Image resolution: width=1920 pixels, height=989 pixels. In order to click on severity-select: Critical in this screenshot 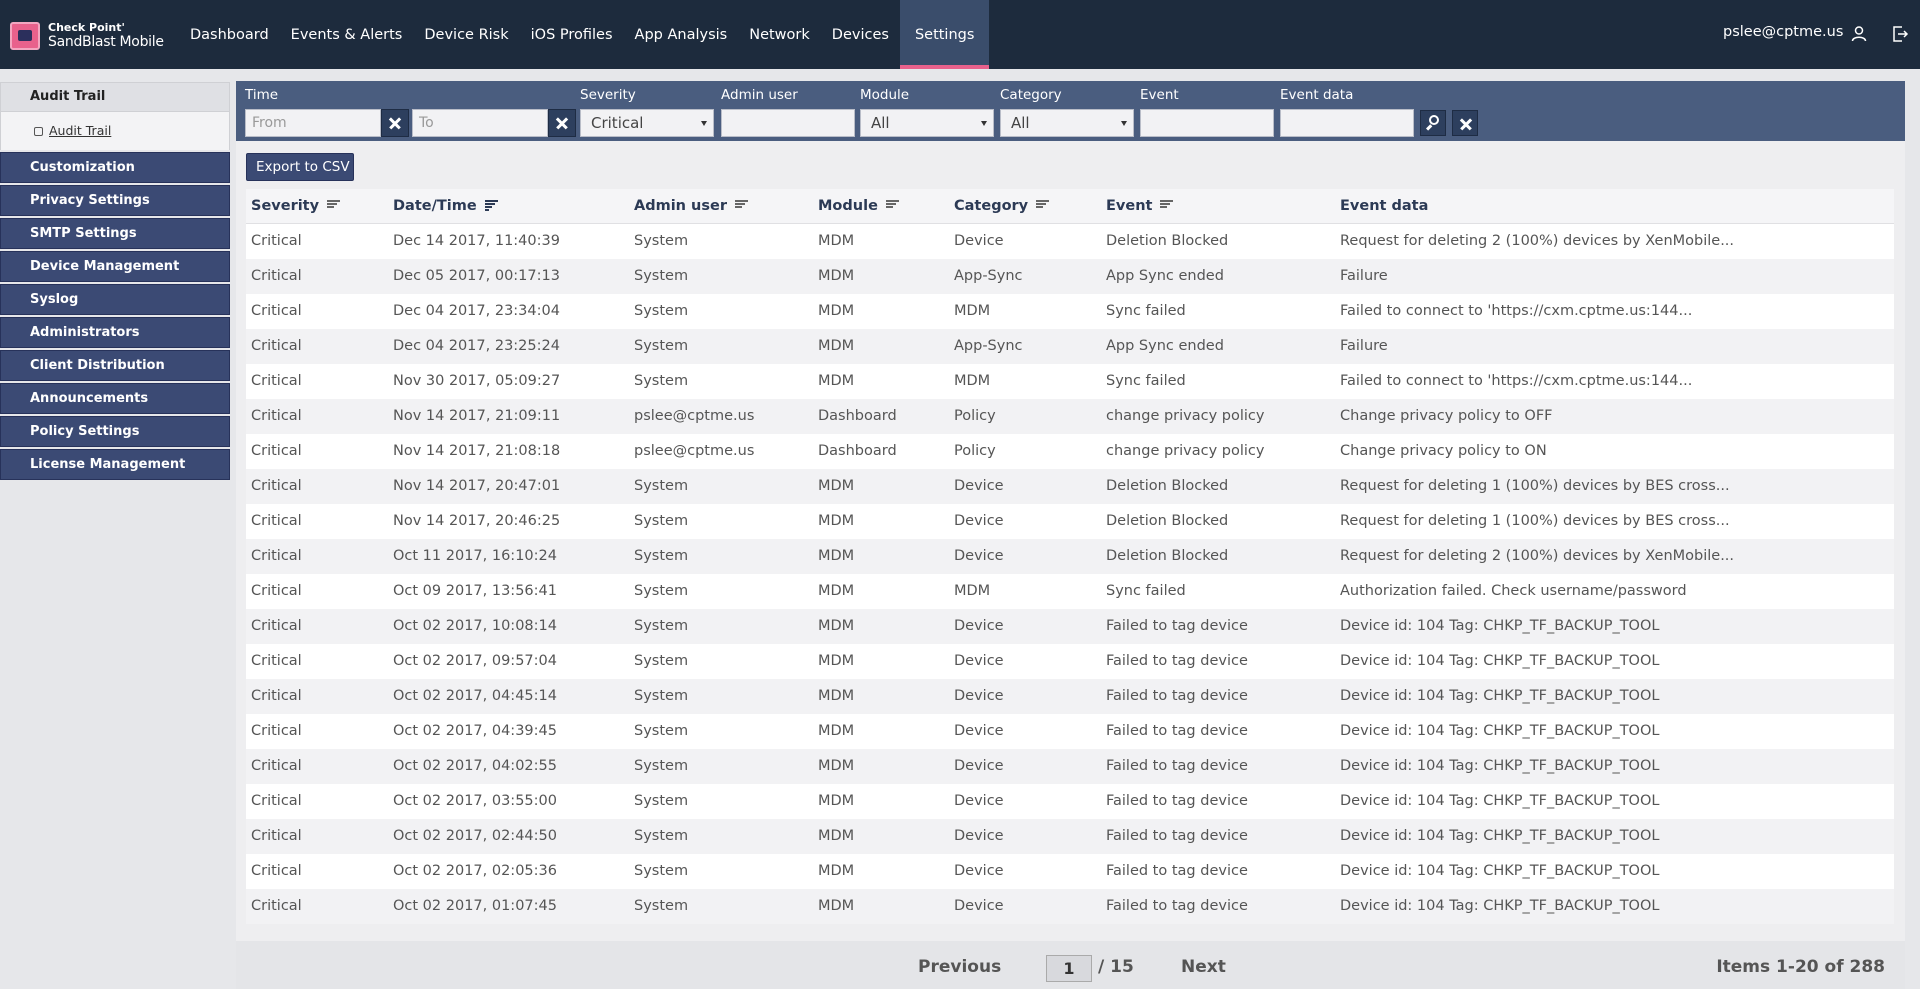, I will do `click(647, 123)`.